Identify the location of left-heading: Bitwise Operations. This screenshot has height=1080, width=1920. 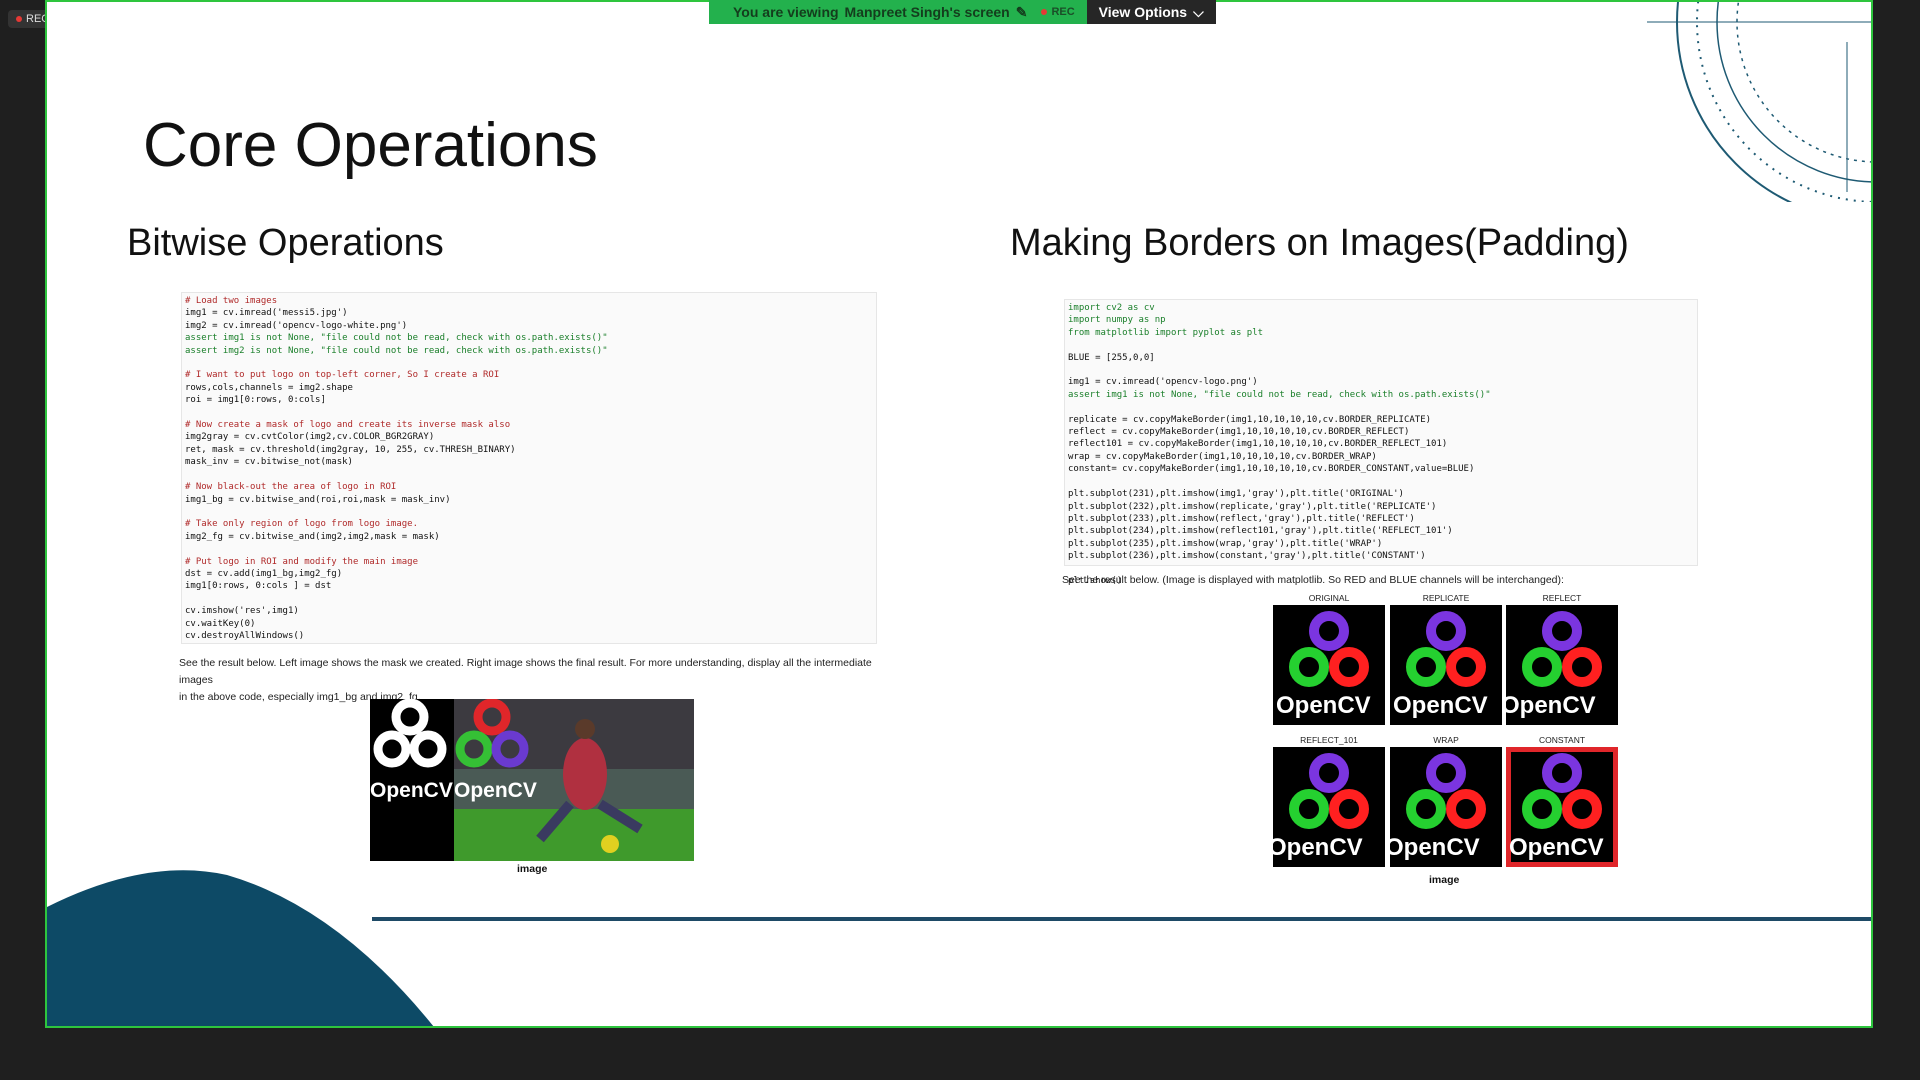
(285, 243).